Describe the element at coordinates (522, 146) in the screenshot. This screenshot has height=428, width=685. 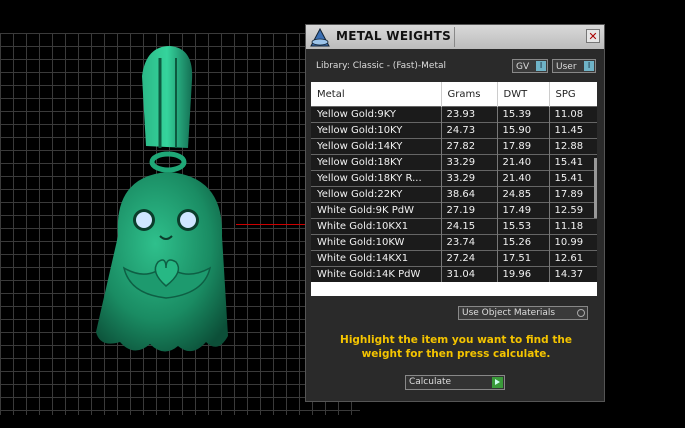
I see `cell-dwt: 17.89` at that location.